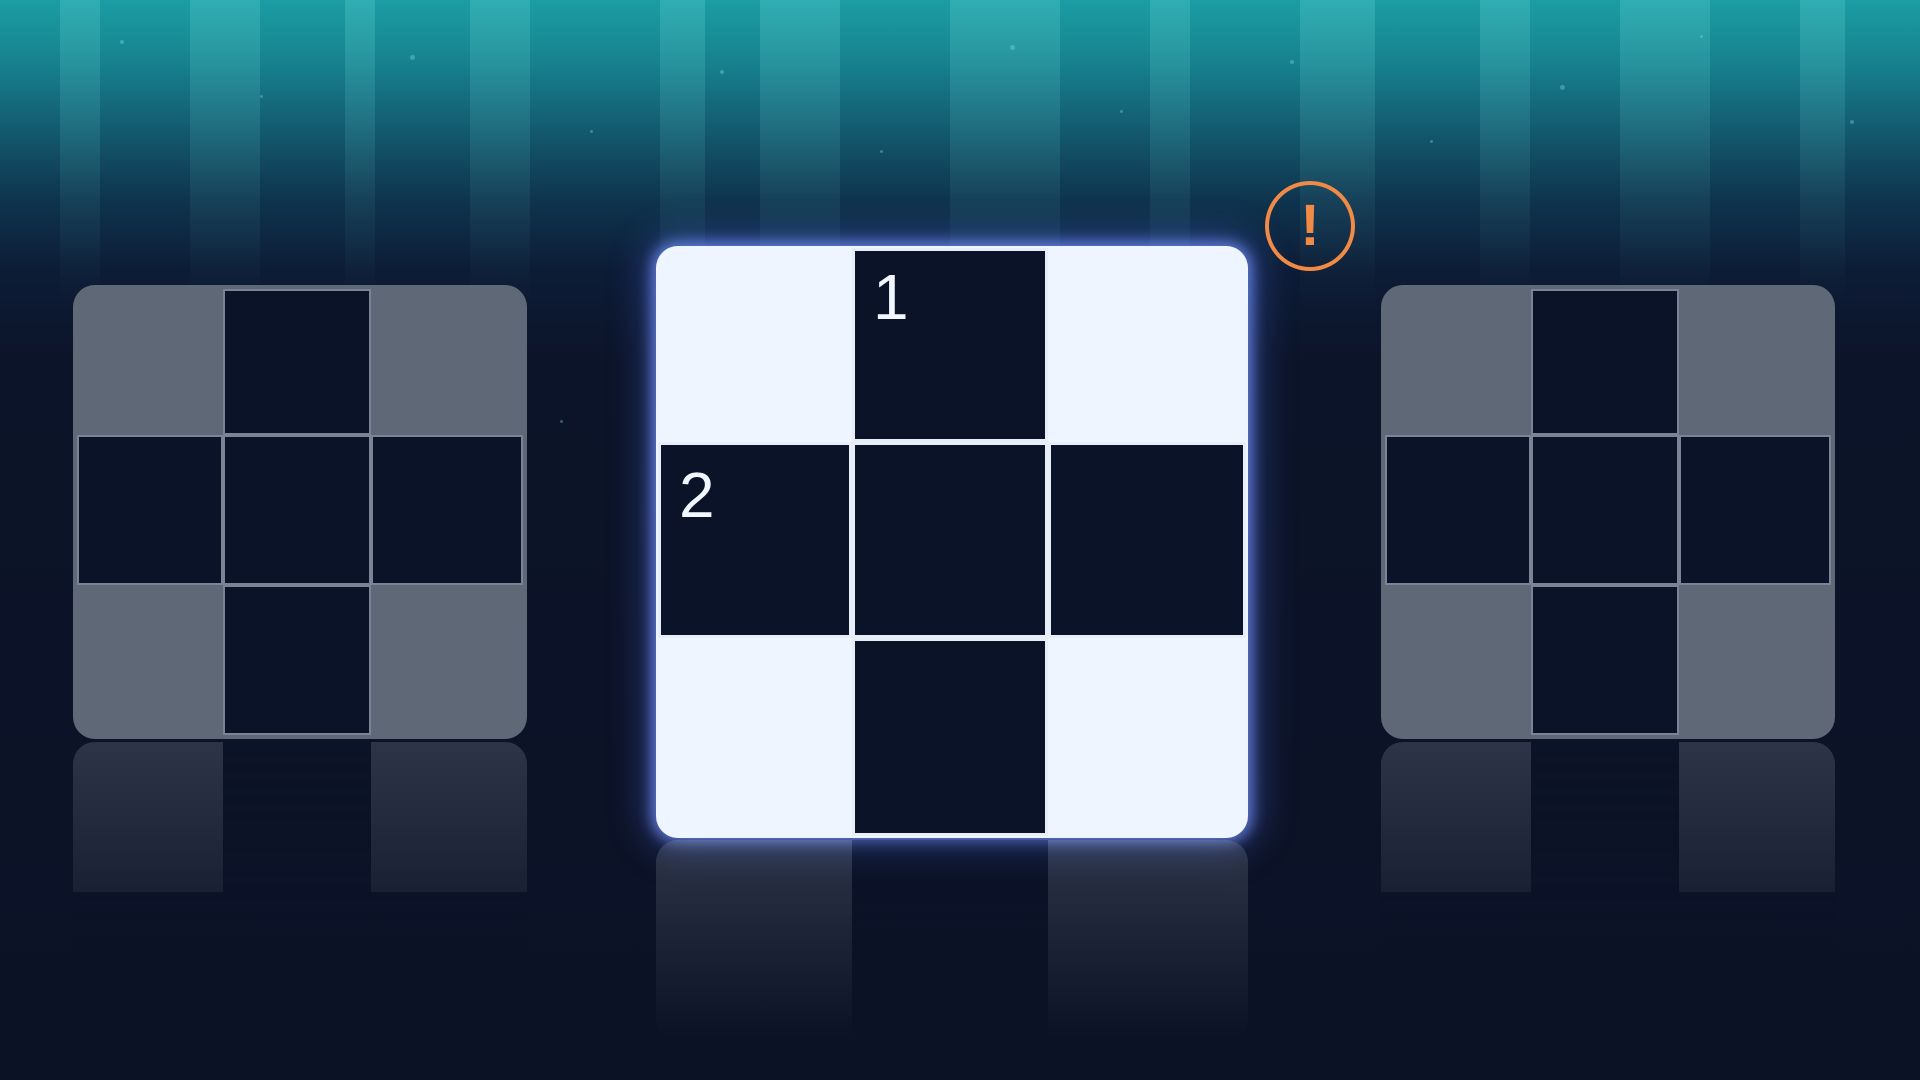 This screenshot has height=1080, width=1920. What do you see at coordinates (697, 495) in the screenshot?
I see `clue-number-2: 2` at bounding box center [697, 495].